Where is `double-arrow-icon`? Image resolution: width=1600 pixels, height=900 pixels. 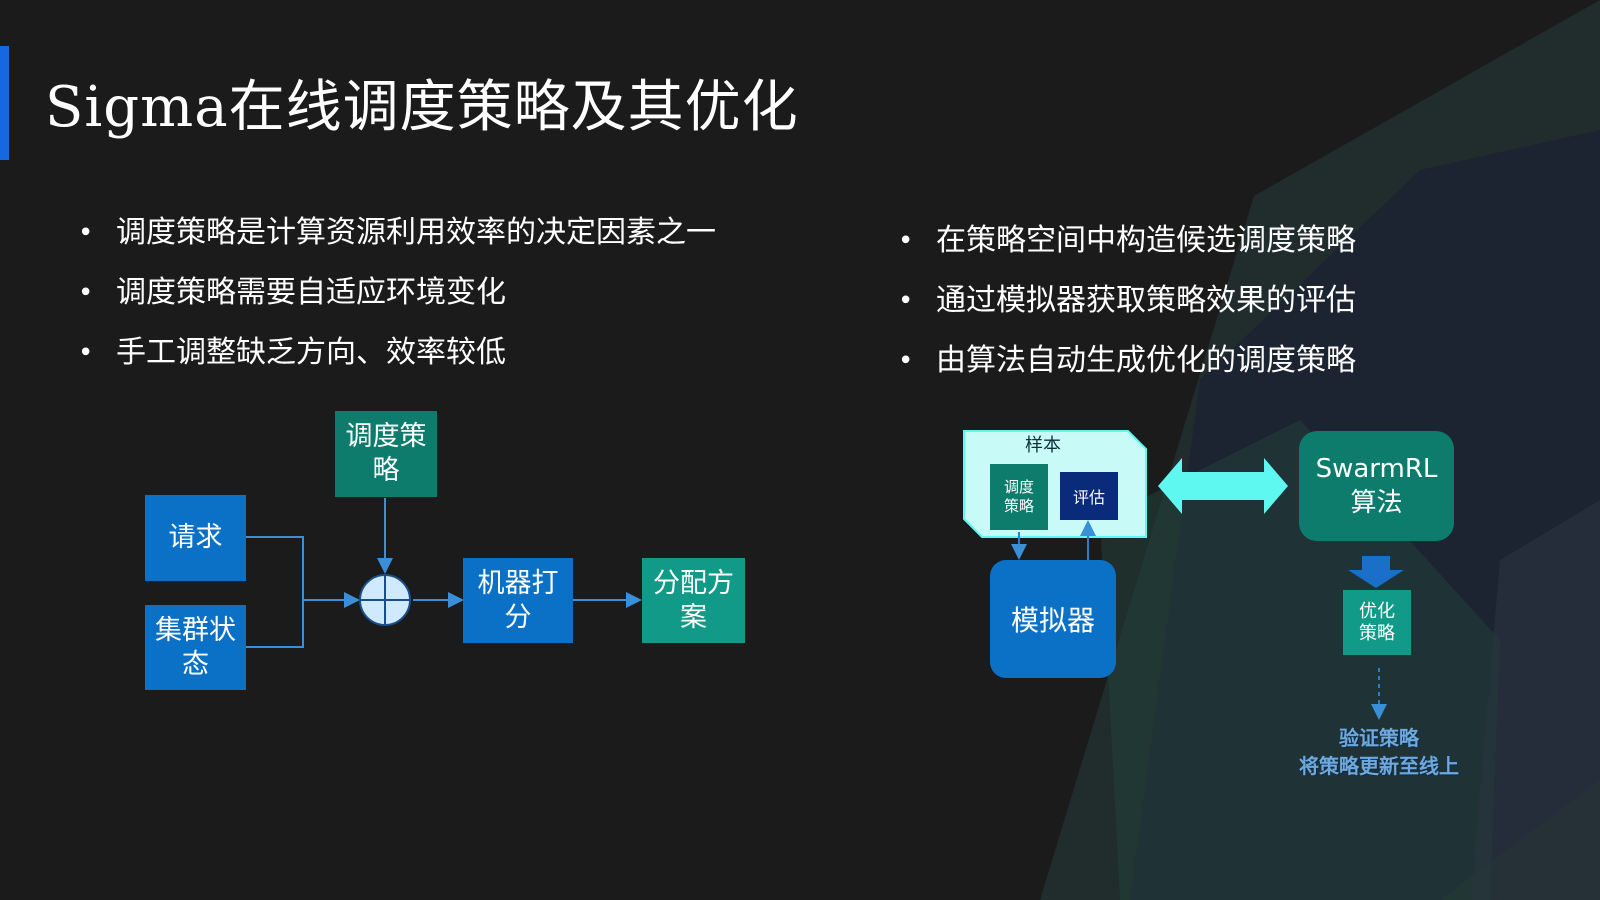
double-arrow-icon is located at coordinates (1223, 486).